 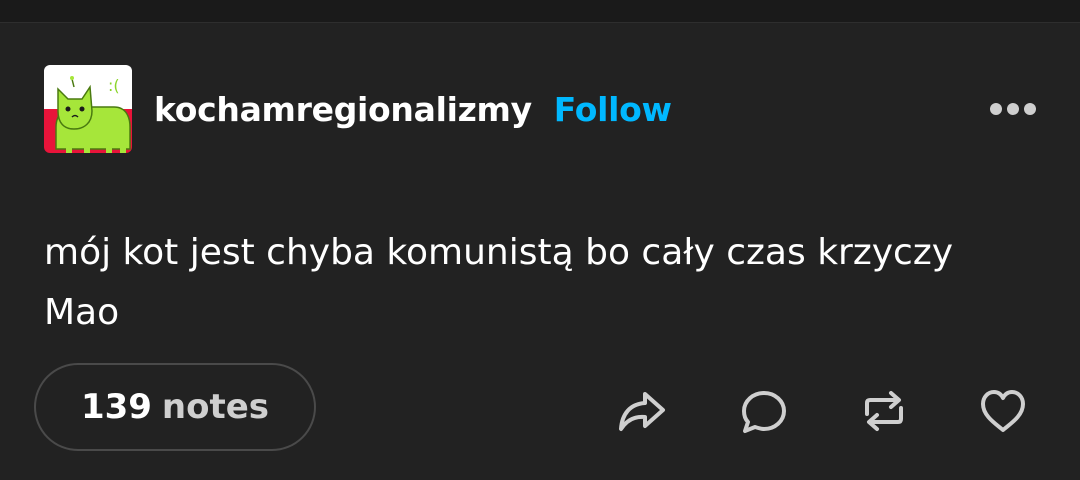 What do you see at coordinates (215, 407) in the screenshot?
I see `notes-label: notes` at bounding box center [215, 407].